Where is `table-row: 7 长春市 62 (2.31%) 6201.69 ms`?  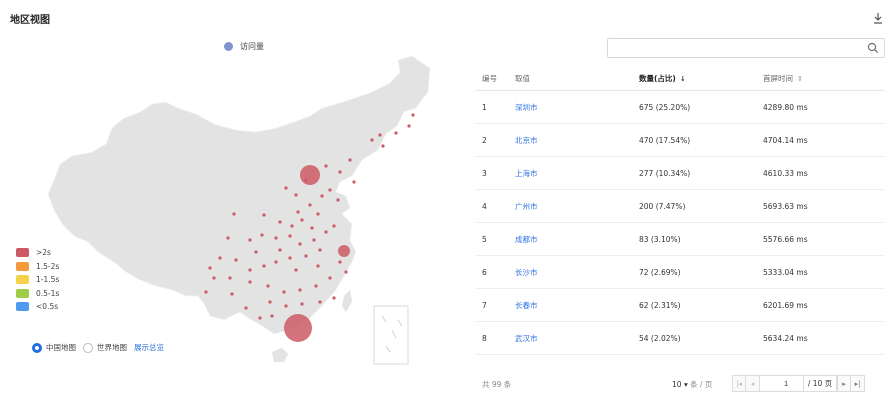
table-row: 7 长春市 62 (2.31%) 6201.69 ms is located at coordinates (680, 305).